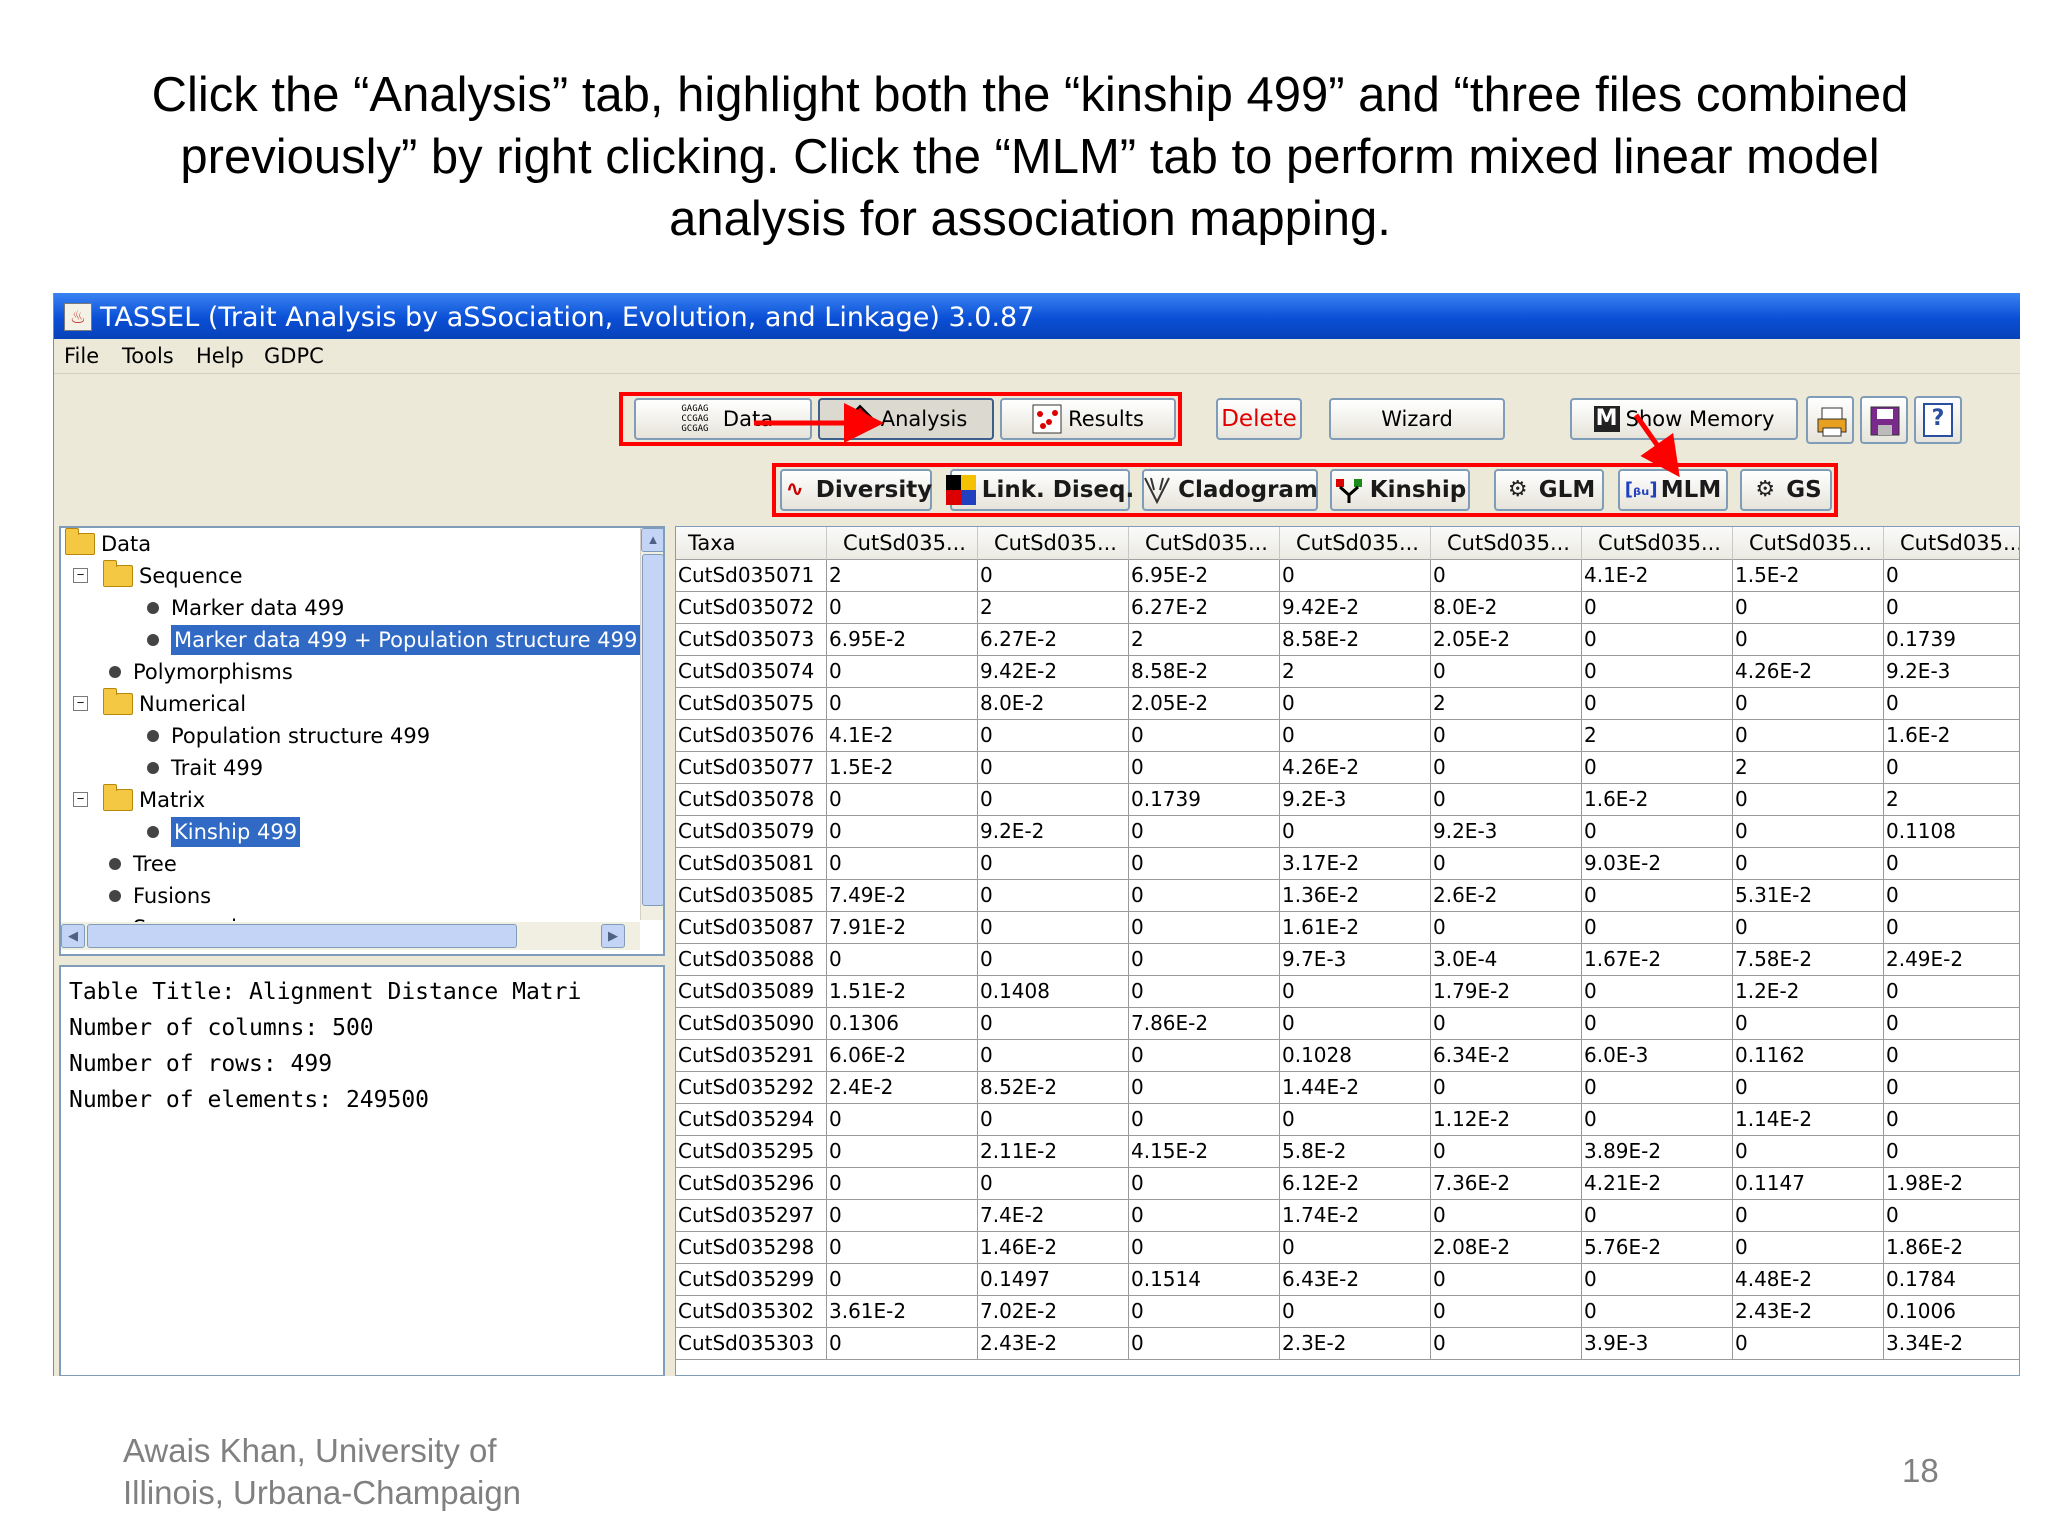 The height and width of the screenshot is (1536, 2048). Describe the element at coordinates (1347, 832) in the screenshot. I see `table-row: CutSd035079 0 9.2E-2 0 0 9.2E-3 0 0 0.1108` at that location.